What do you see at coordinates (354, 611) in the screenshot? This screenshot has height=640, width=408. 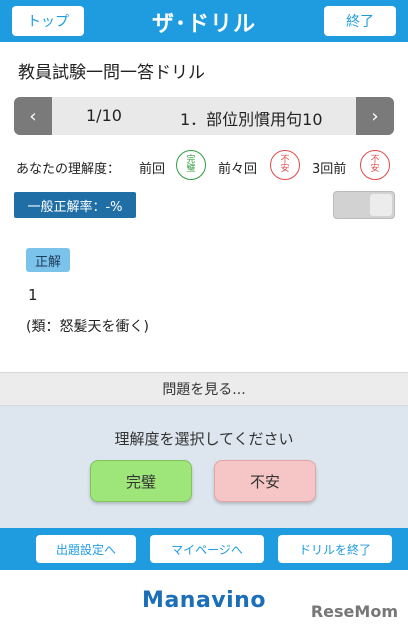 I see `resemom-watermark: ReseMom` at bounding box center [354, 611].